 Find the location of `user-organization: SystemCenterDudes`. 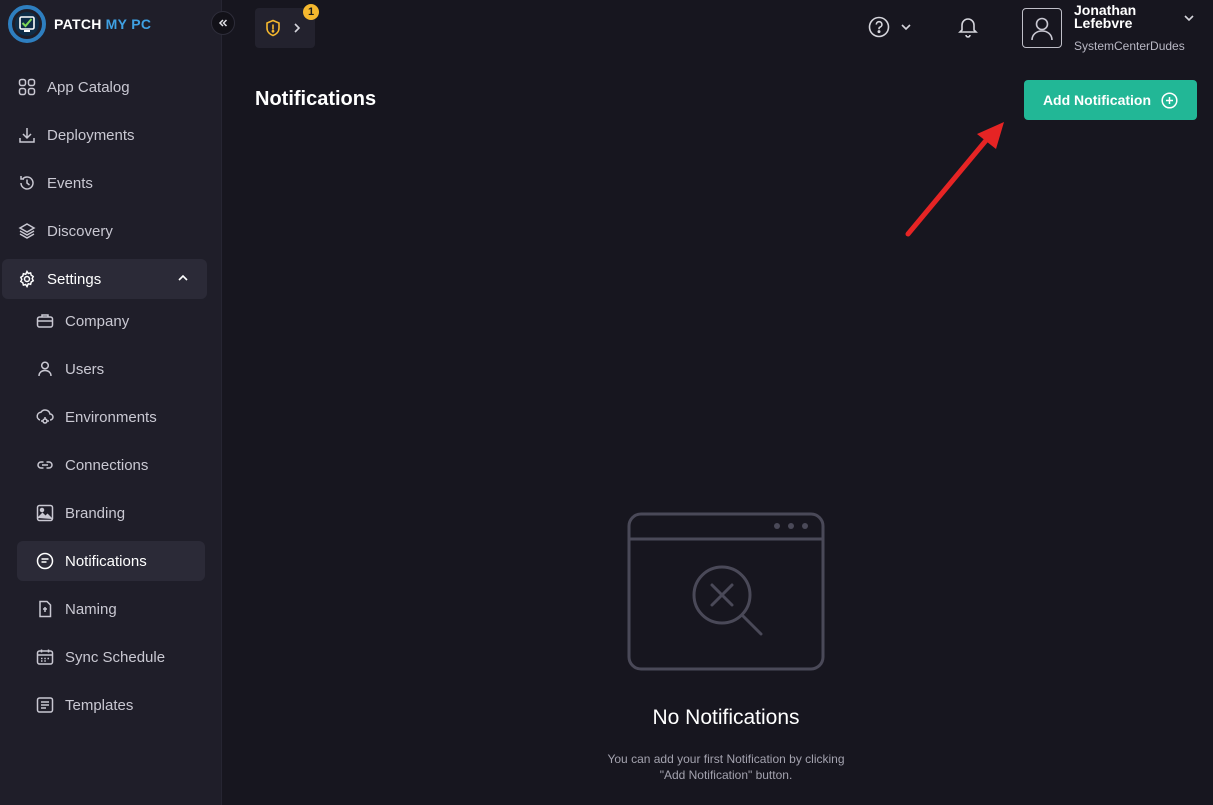

user-organization: SystemCenterDudes is located at coordinates (1129, 46).